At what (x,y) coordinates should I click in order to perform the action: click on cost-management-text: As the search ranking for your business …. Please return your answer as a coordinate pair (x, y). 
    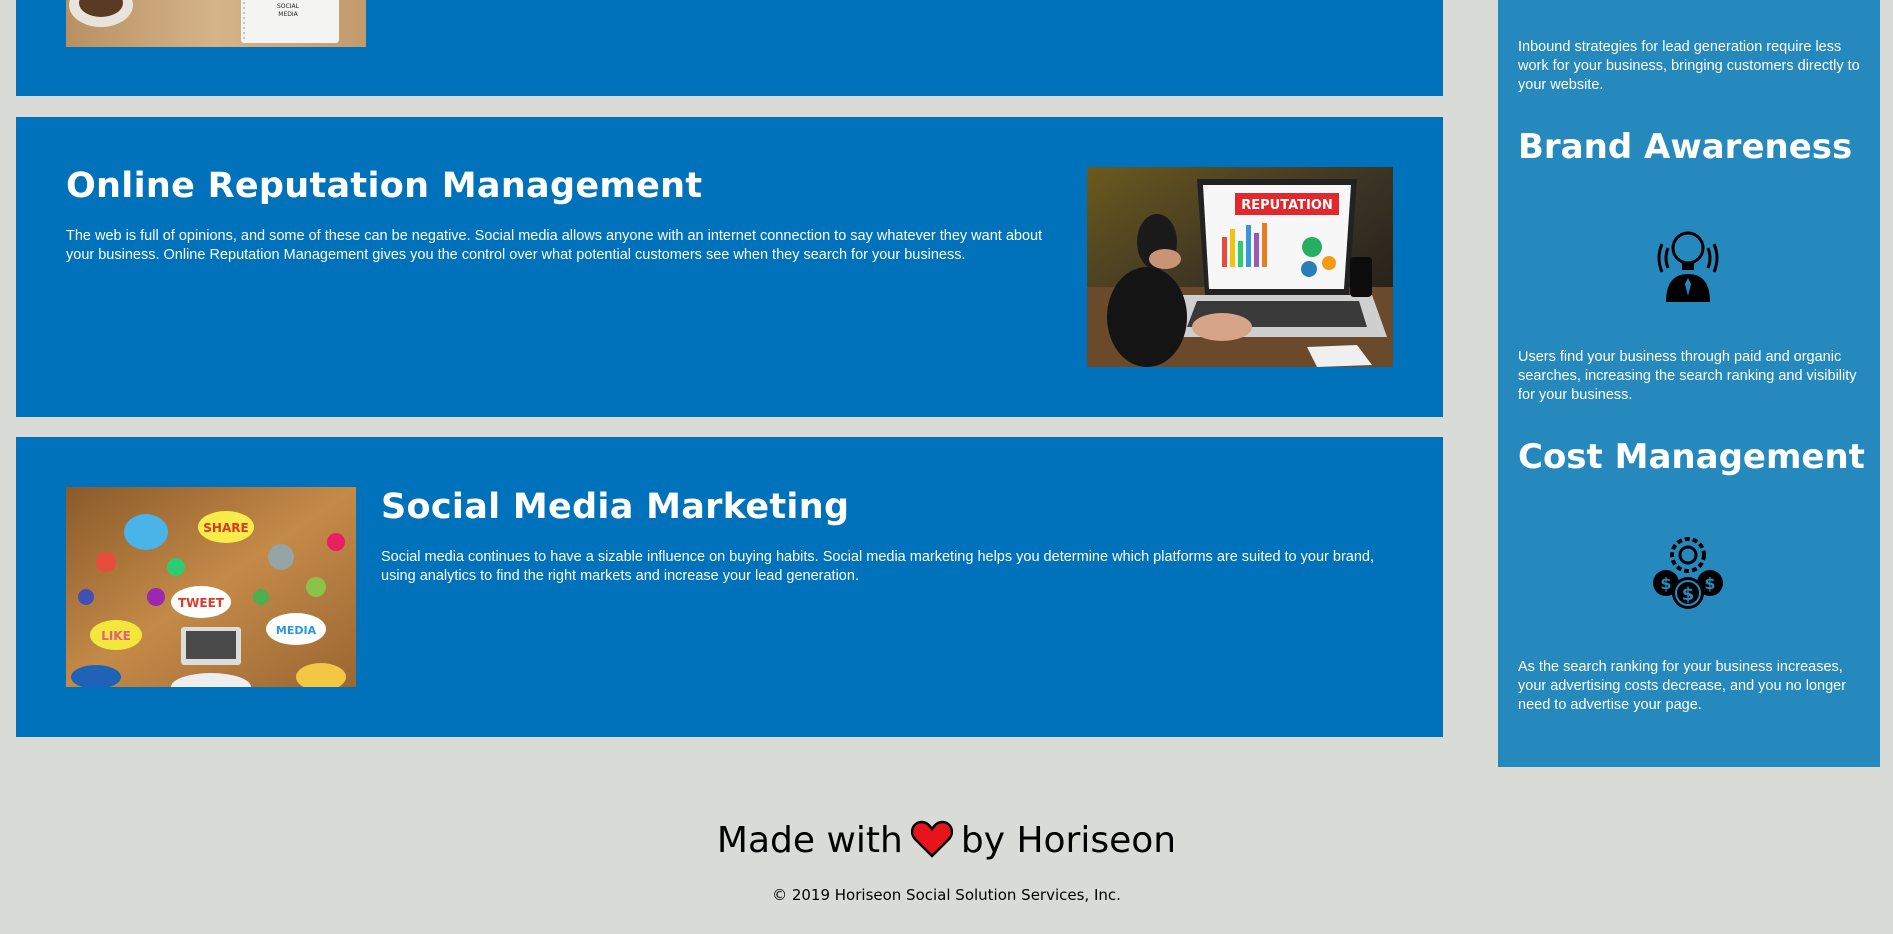
    Looking at the image, I should click on (1682, 686).